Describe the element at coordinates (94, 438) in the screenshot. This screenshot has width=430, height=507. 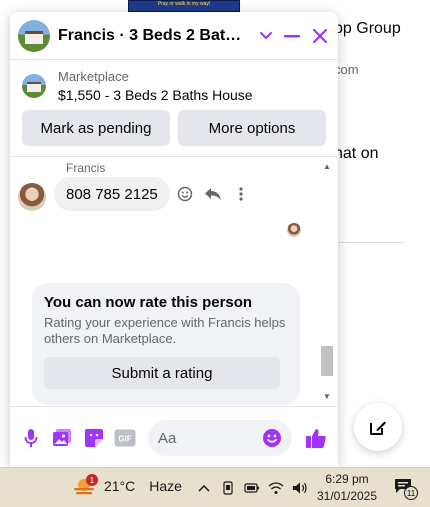
I see `sticker-icon` at that location.